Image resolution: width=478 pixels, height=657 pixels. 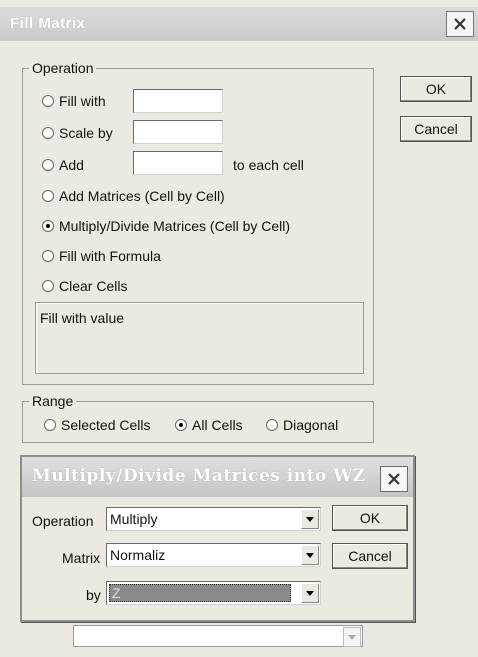 I want to click on scale-by-input, so click(x=178, y=132).